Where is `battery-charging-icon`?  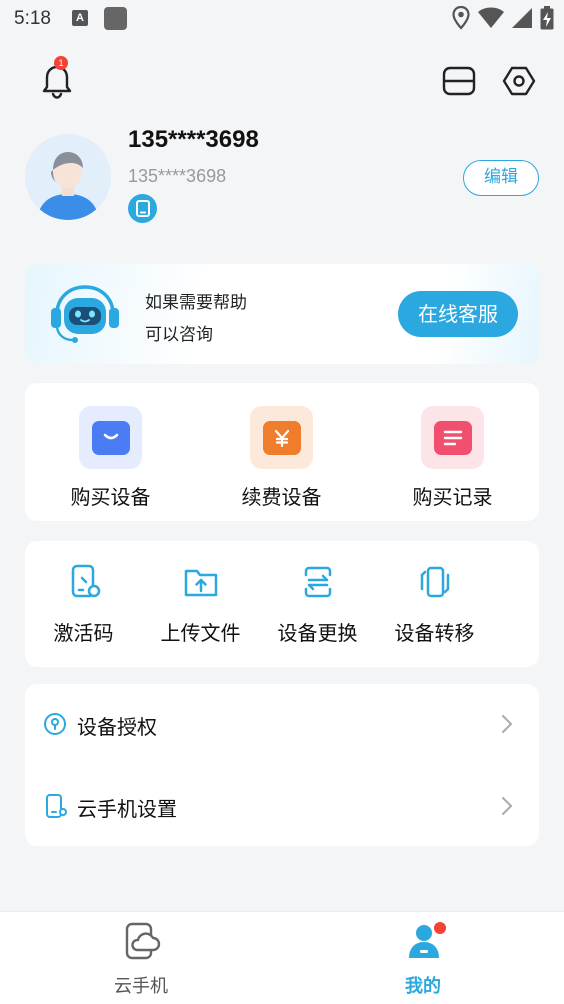
battery-charging-icon is located at coordinates (547, 18).